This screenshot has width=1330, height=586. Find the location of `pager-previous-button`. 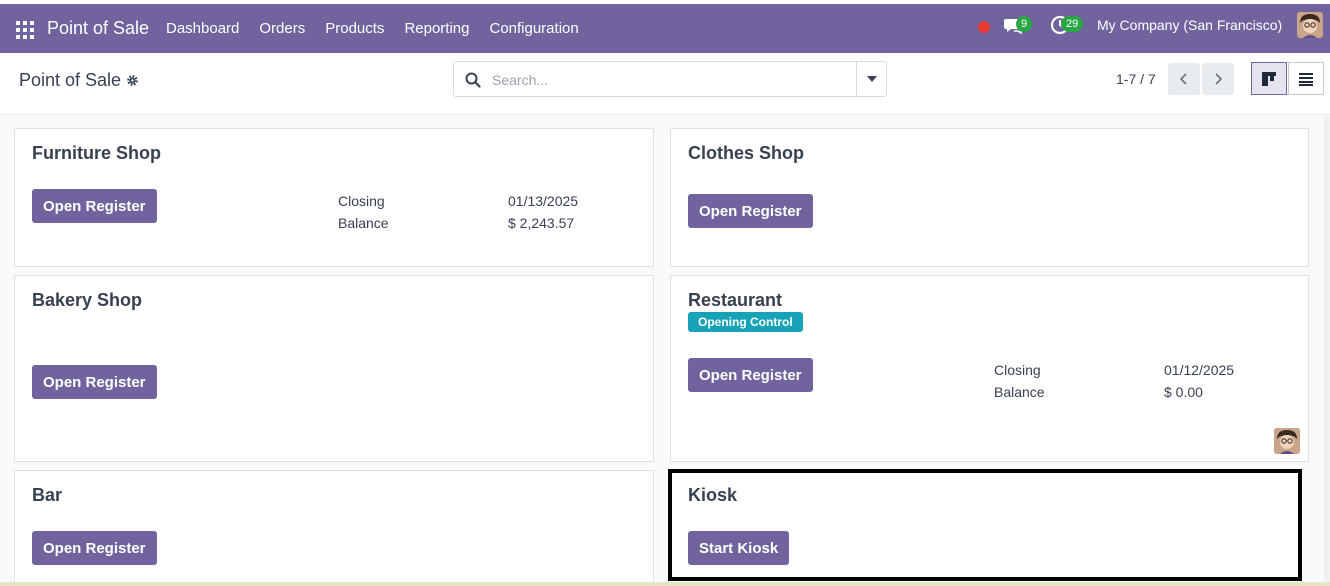

pager-previous-button is located at coordinates (1184, 79).